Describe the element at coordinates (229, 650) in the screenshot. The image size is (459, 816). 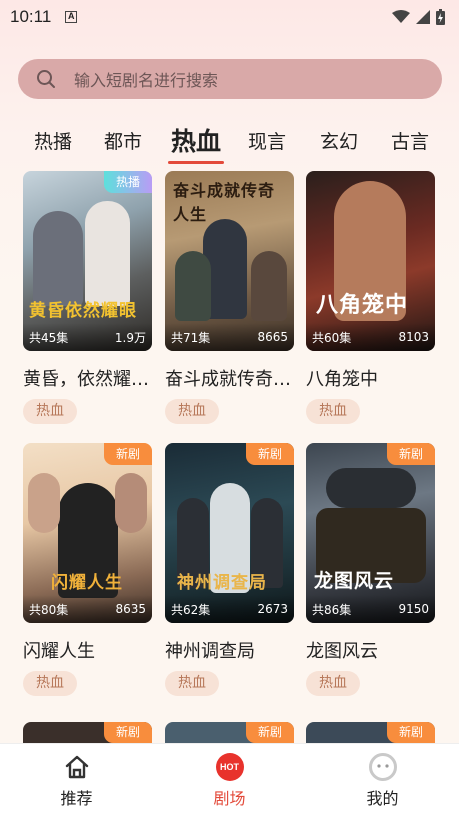
I see `card-title: 神州调查局` at that location.